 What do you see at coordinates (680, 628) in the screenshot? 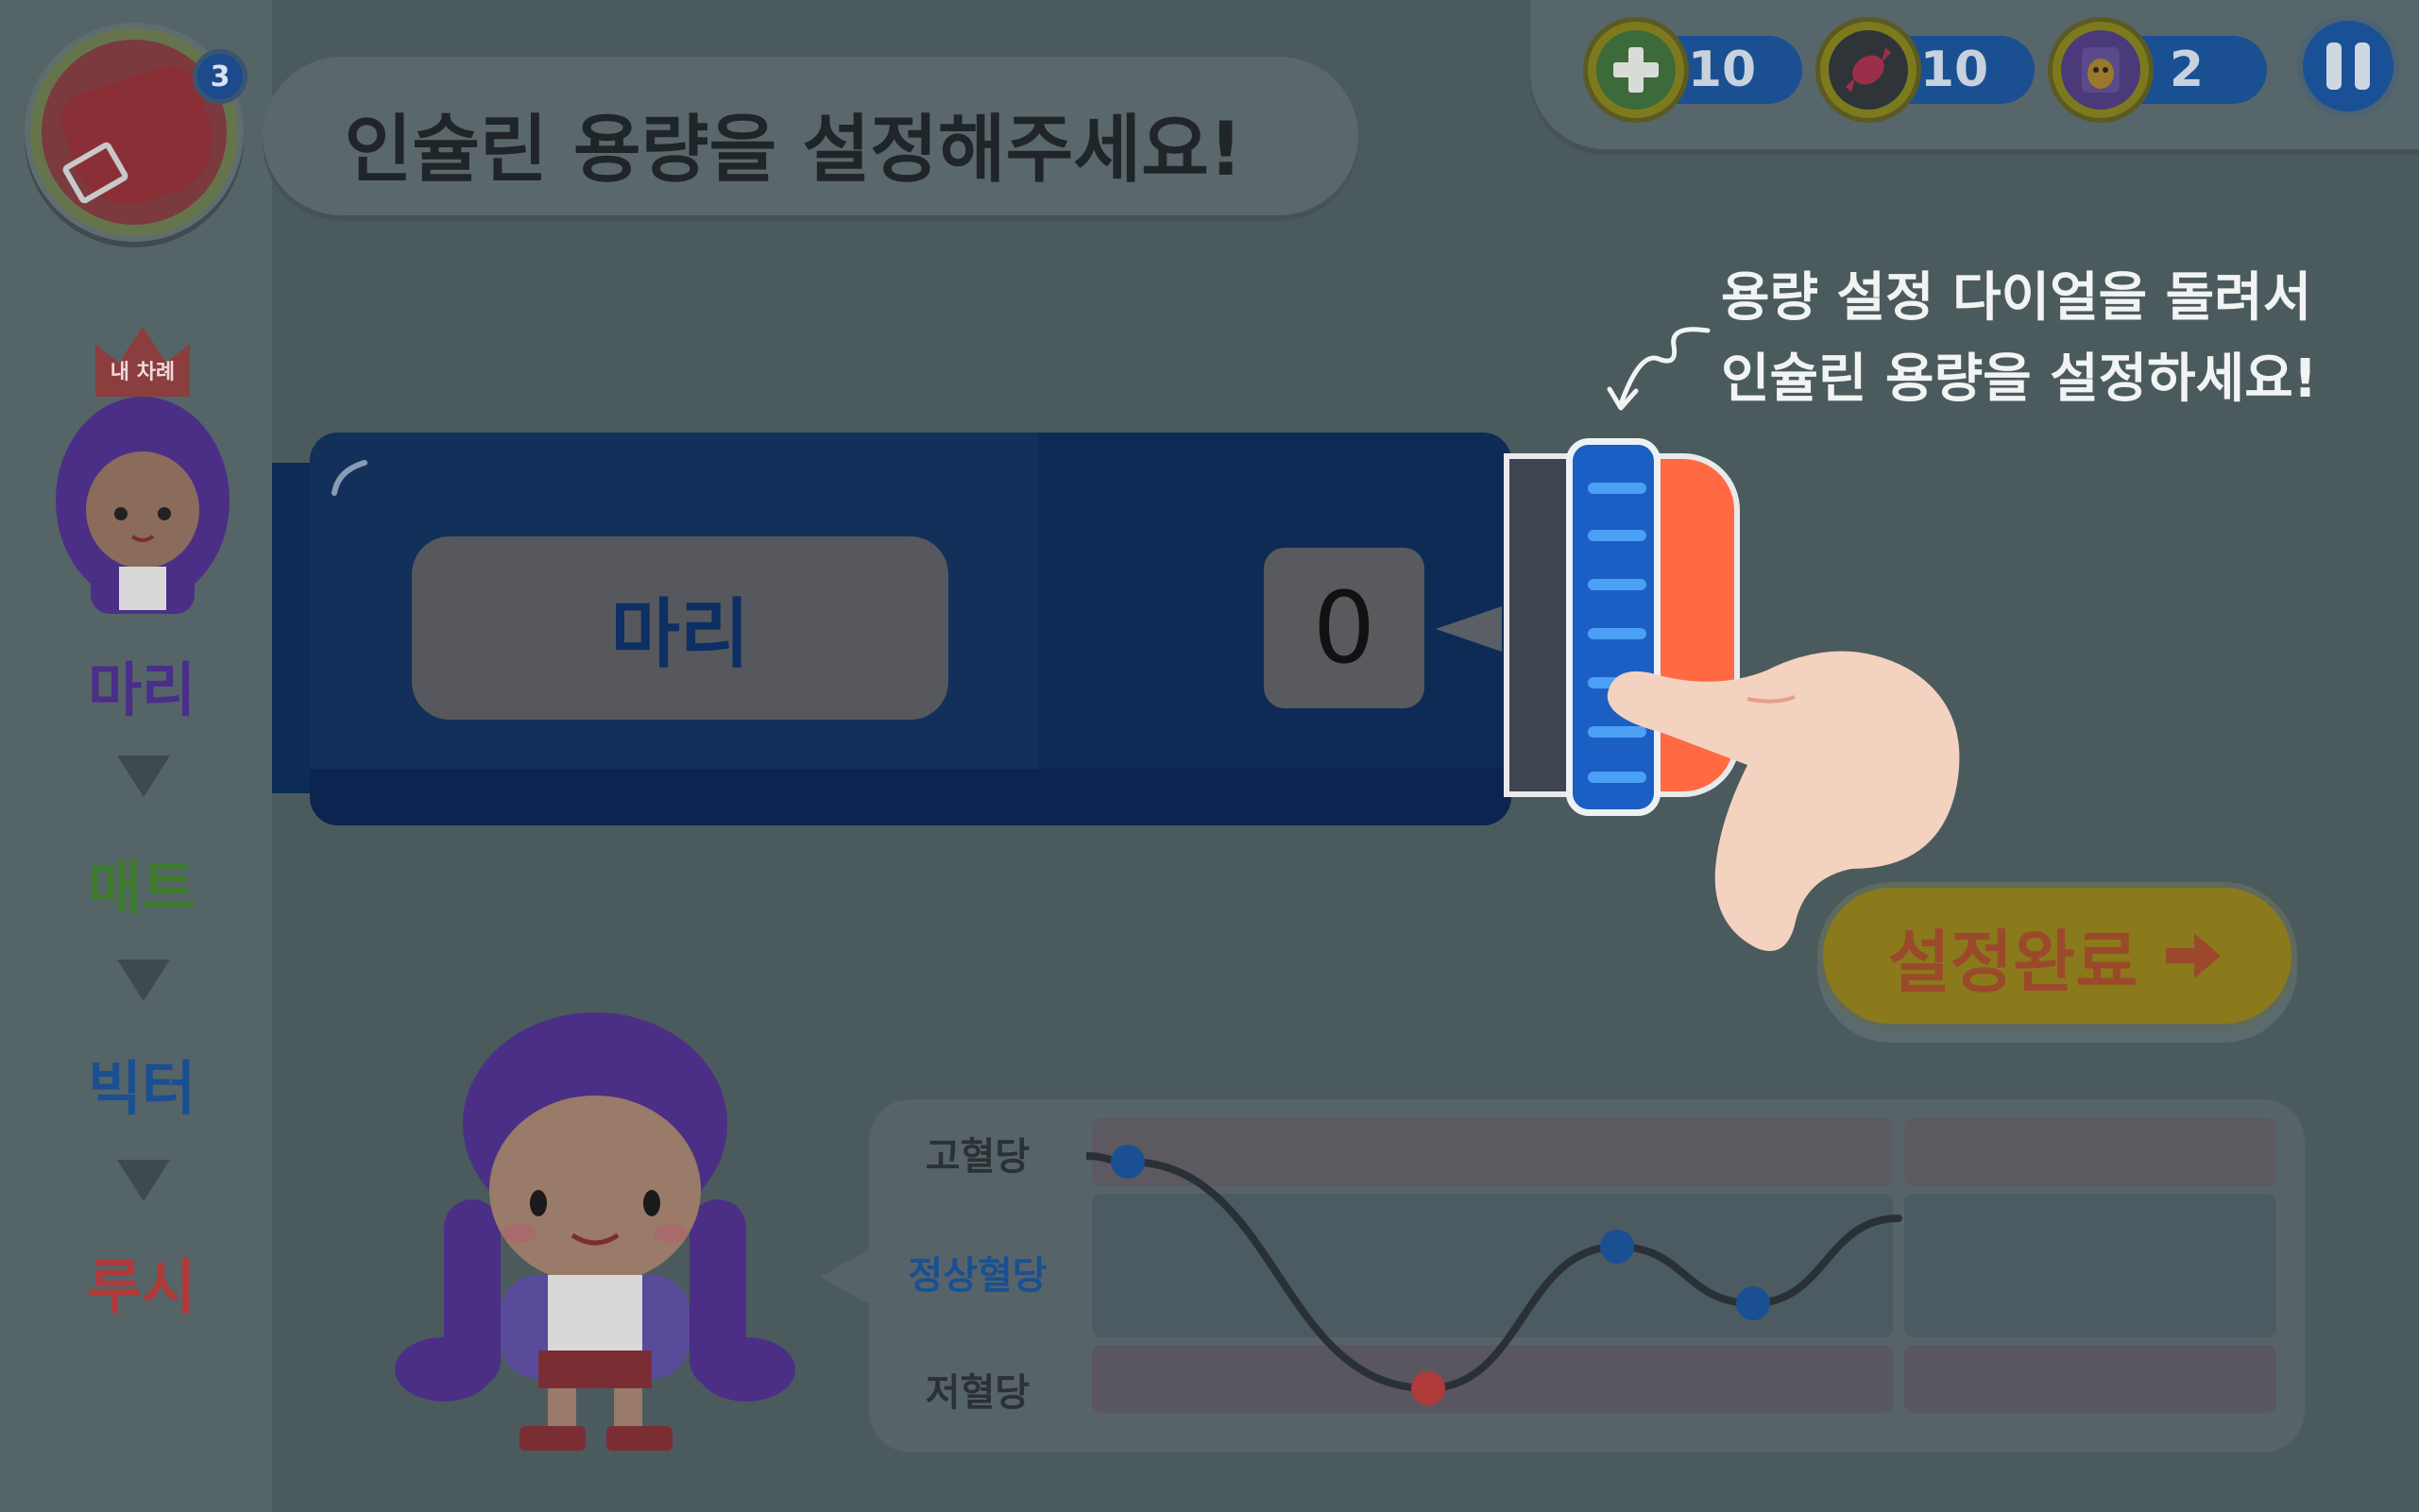
I see `pen-owner-label: 마리` at bounding box center [680, 628].